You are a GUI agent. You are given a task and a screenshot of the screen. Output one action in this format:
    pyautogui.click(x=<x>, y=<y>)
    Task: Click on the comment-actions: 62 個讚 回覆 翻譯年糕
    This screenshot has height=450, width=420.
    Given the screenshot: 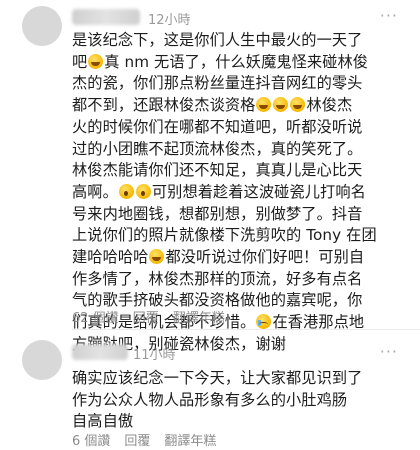 What is the action you would take?
    pyautogui.click(x=148, y=316)
    